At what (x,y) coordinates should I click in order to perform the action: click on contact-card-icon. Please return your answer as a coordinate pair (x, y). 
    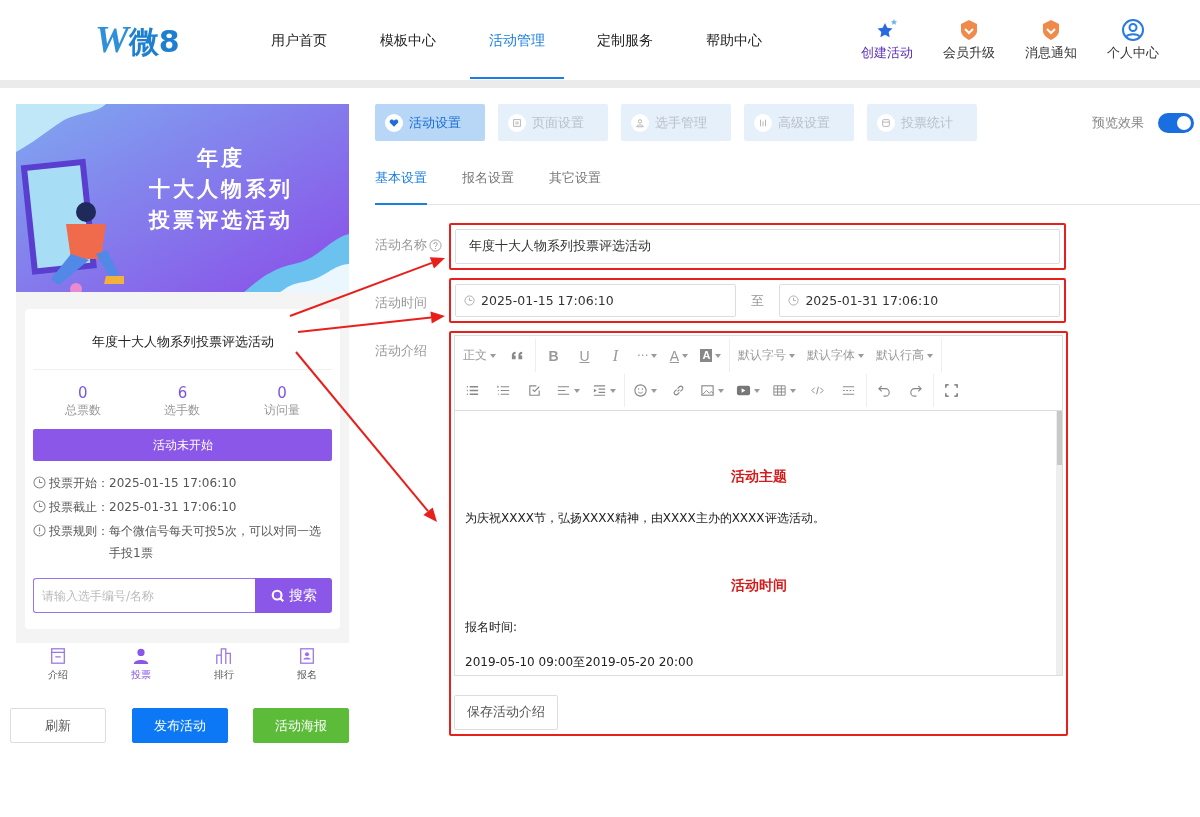
    Looking at the image, I should click on (307, 656).